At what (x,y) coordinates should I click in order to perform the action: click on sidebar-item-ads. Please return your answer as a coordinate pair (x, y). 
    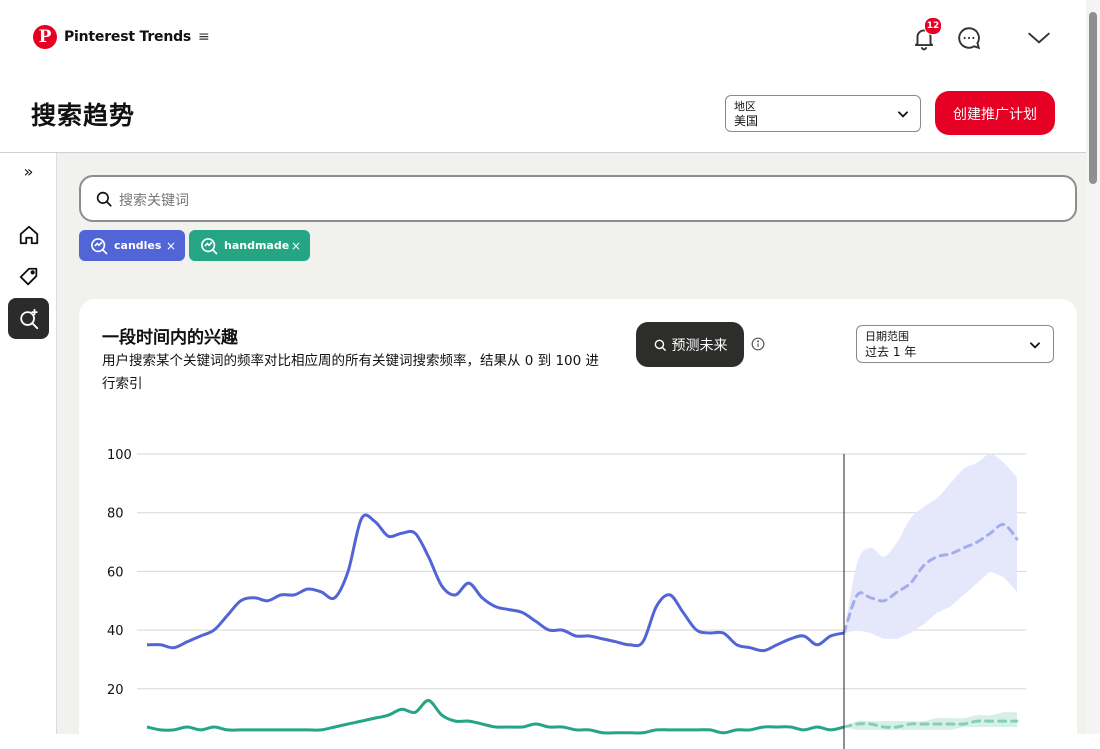
    Looking at the image, I should click on (28, 276).